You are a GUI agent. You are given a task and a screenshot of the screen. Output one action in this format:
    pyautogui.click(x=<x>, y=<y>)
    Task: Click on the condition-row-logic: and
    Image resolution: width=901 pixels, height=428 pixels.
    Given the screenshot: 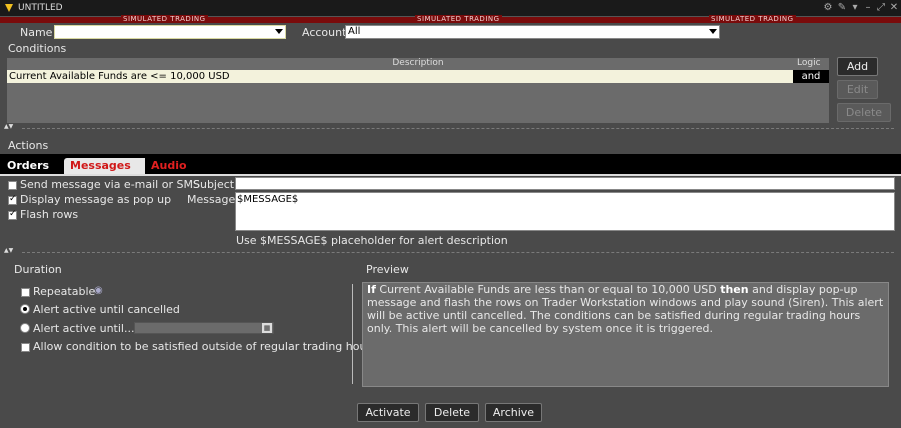 What is the action you would take?
    pyautogui.click(x=811, y=76)
    